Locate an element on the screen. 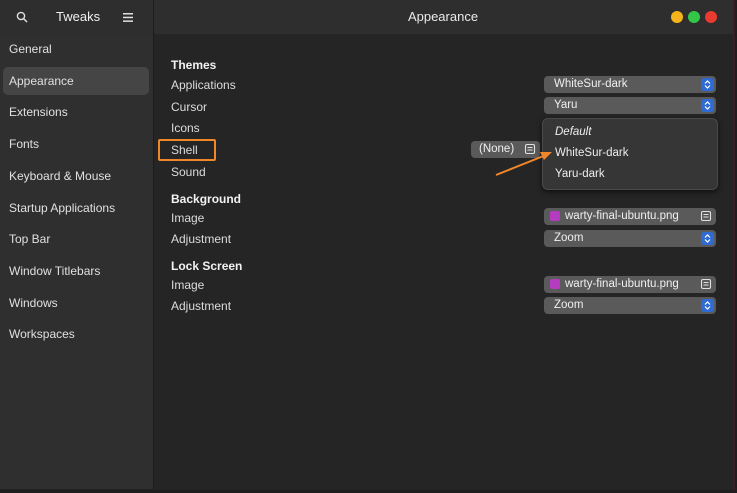  search-button is located at coordinates (22, 17).